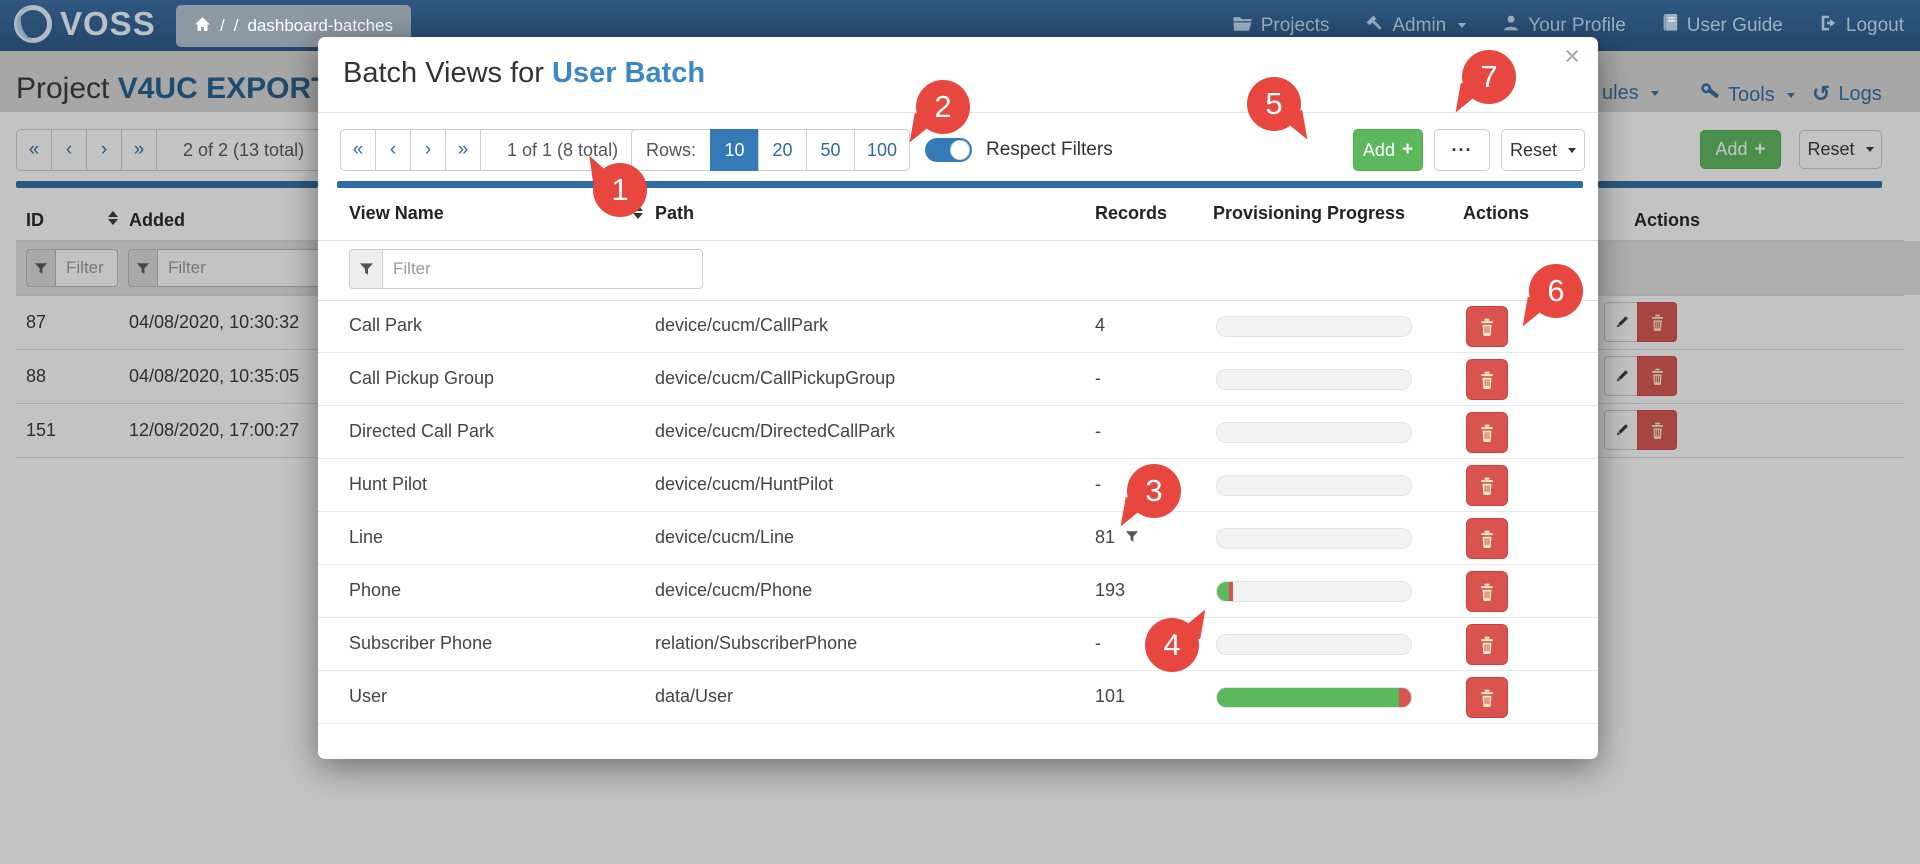 Image resolution: width=1920 pixels, height=864 pixels. Describe the element at coordinates (1100, 325) in the screenshot. I see `view-records: 4` at that location.